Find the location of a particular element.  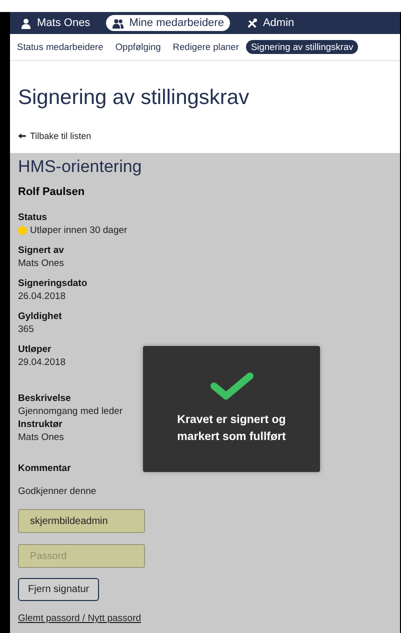

field-label: Gyldighet is located at coordinates (40, 316).